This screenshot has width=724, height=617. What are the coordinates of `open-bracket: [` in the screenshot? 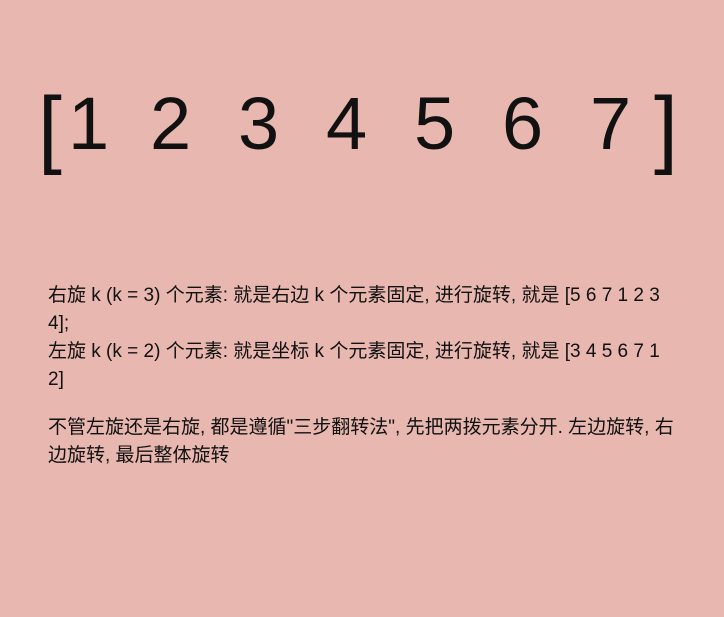 It's located at (50, 128).